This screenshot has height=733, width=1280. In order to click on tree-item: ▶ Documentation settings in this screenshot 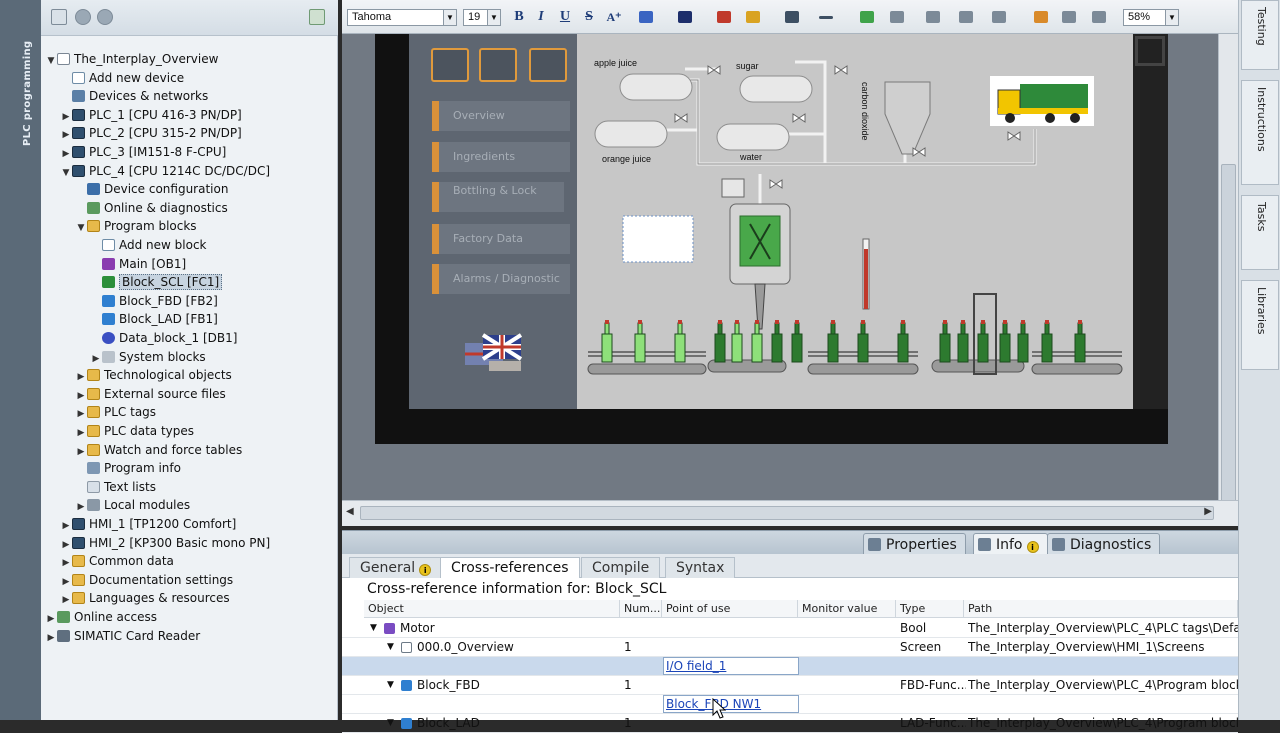, I will do `click(147, 581)`.